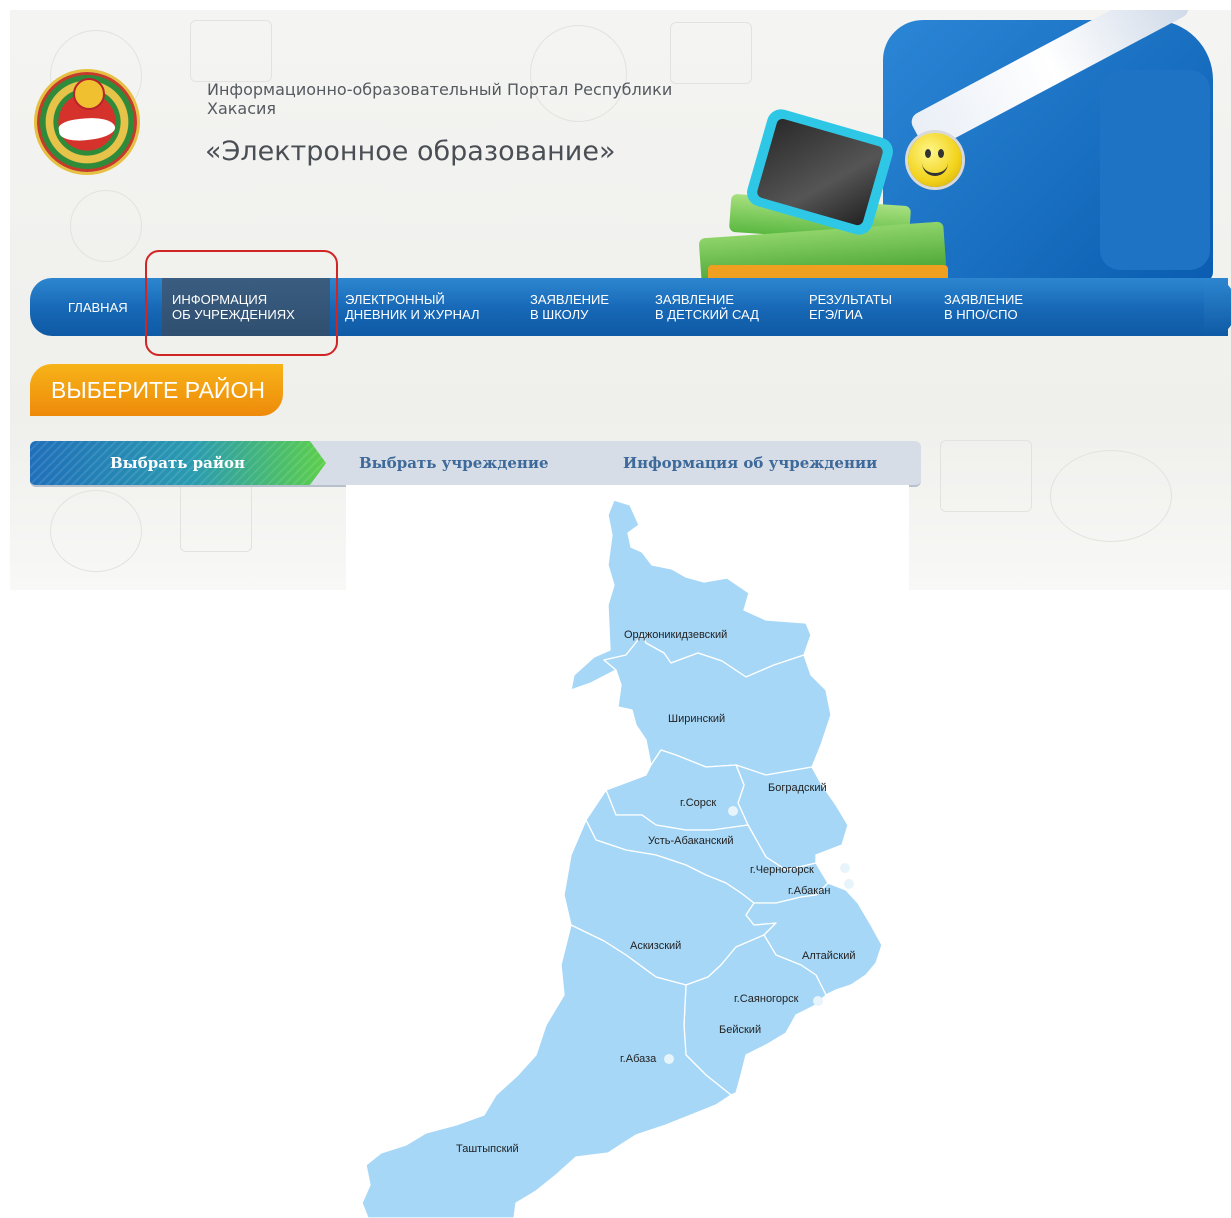  Describe the element at coordinates (836, 314) in the screenshot. I see `nav-item-label: ЕГЭ/ГИА` at that location.